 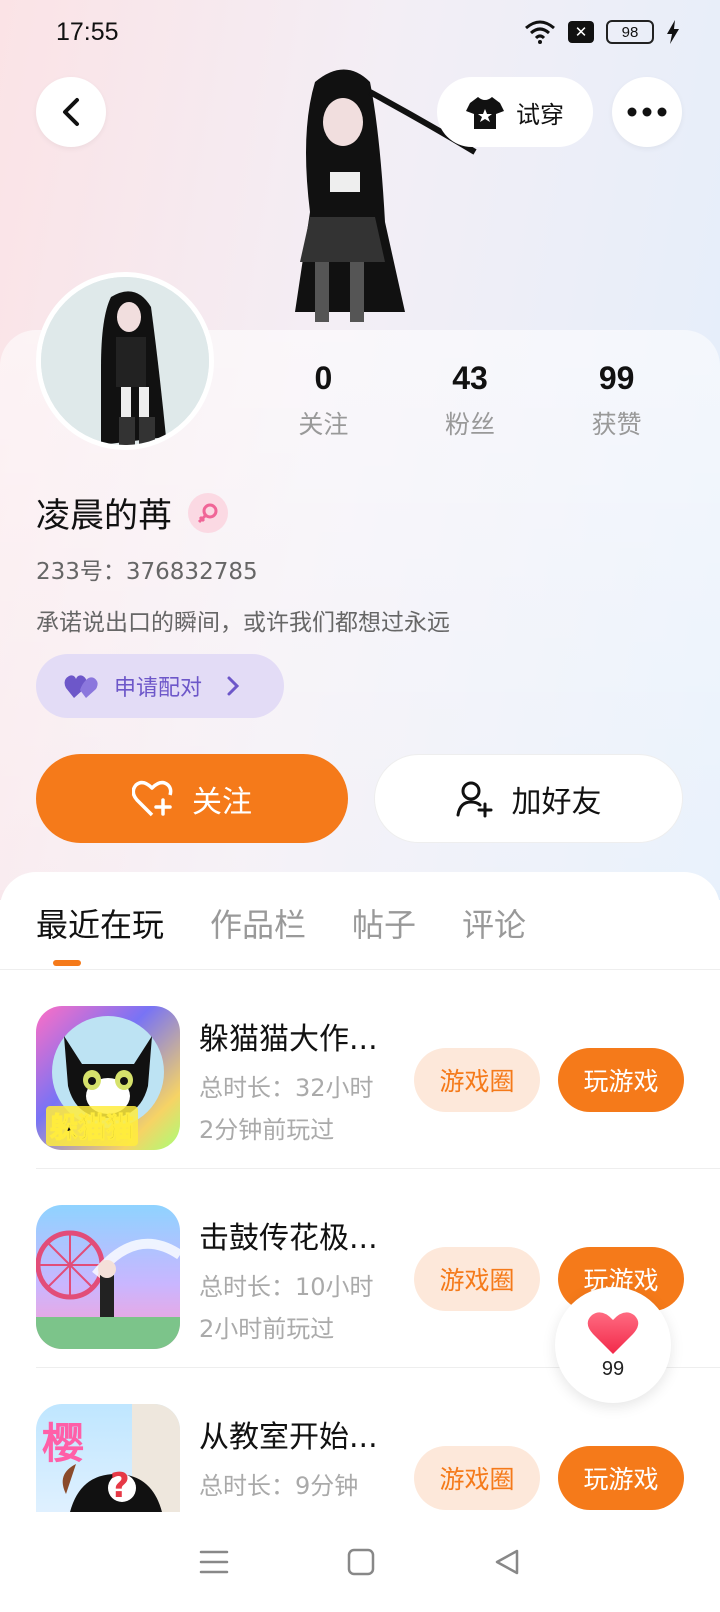 I want to click on charging-icon, so click(x=673, y=32).